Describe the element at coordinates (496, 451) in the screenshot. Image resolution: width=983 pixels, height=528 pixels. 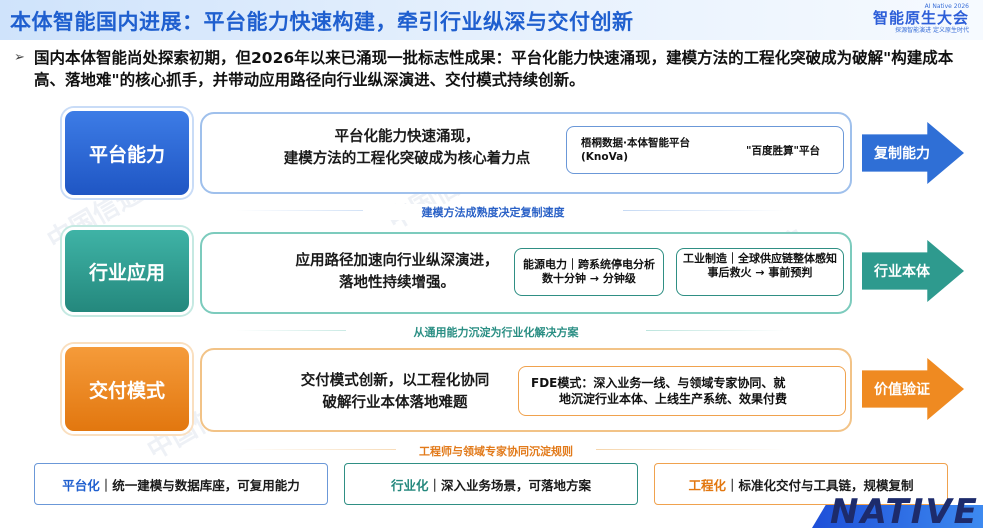
I see `separator-text-3: 工程师与领域专家协同沉淀规则` at that location.